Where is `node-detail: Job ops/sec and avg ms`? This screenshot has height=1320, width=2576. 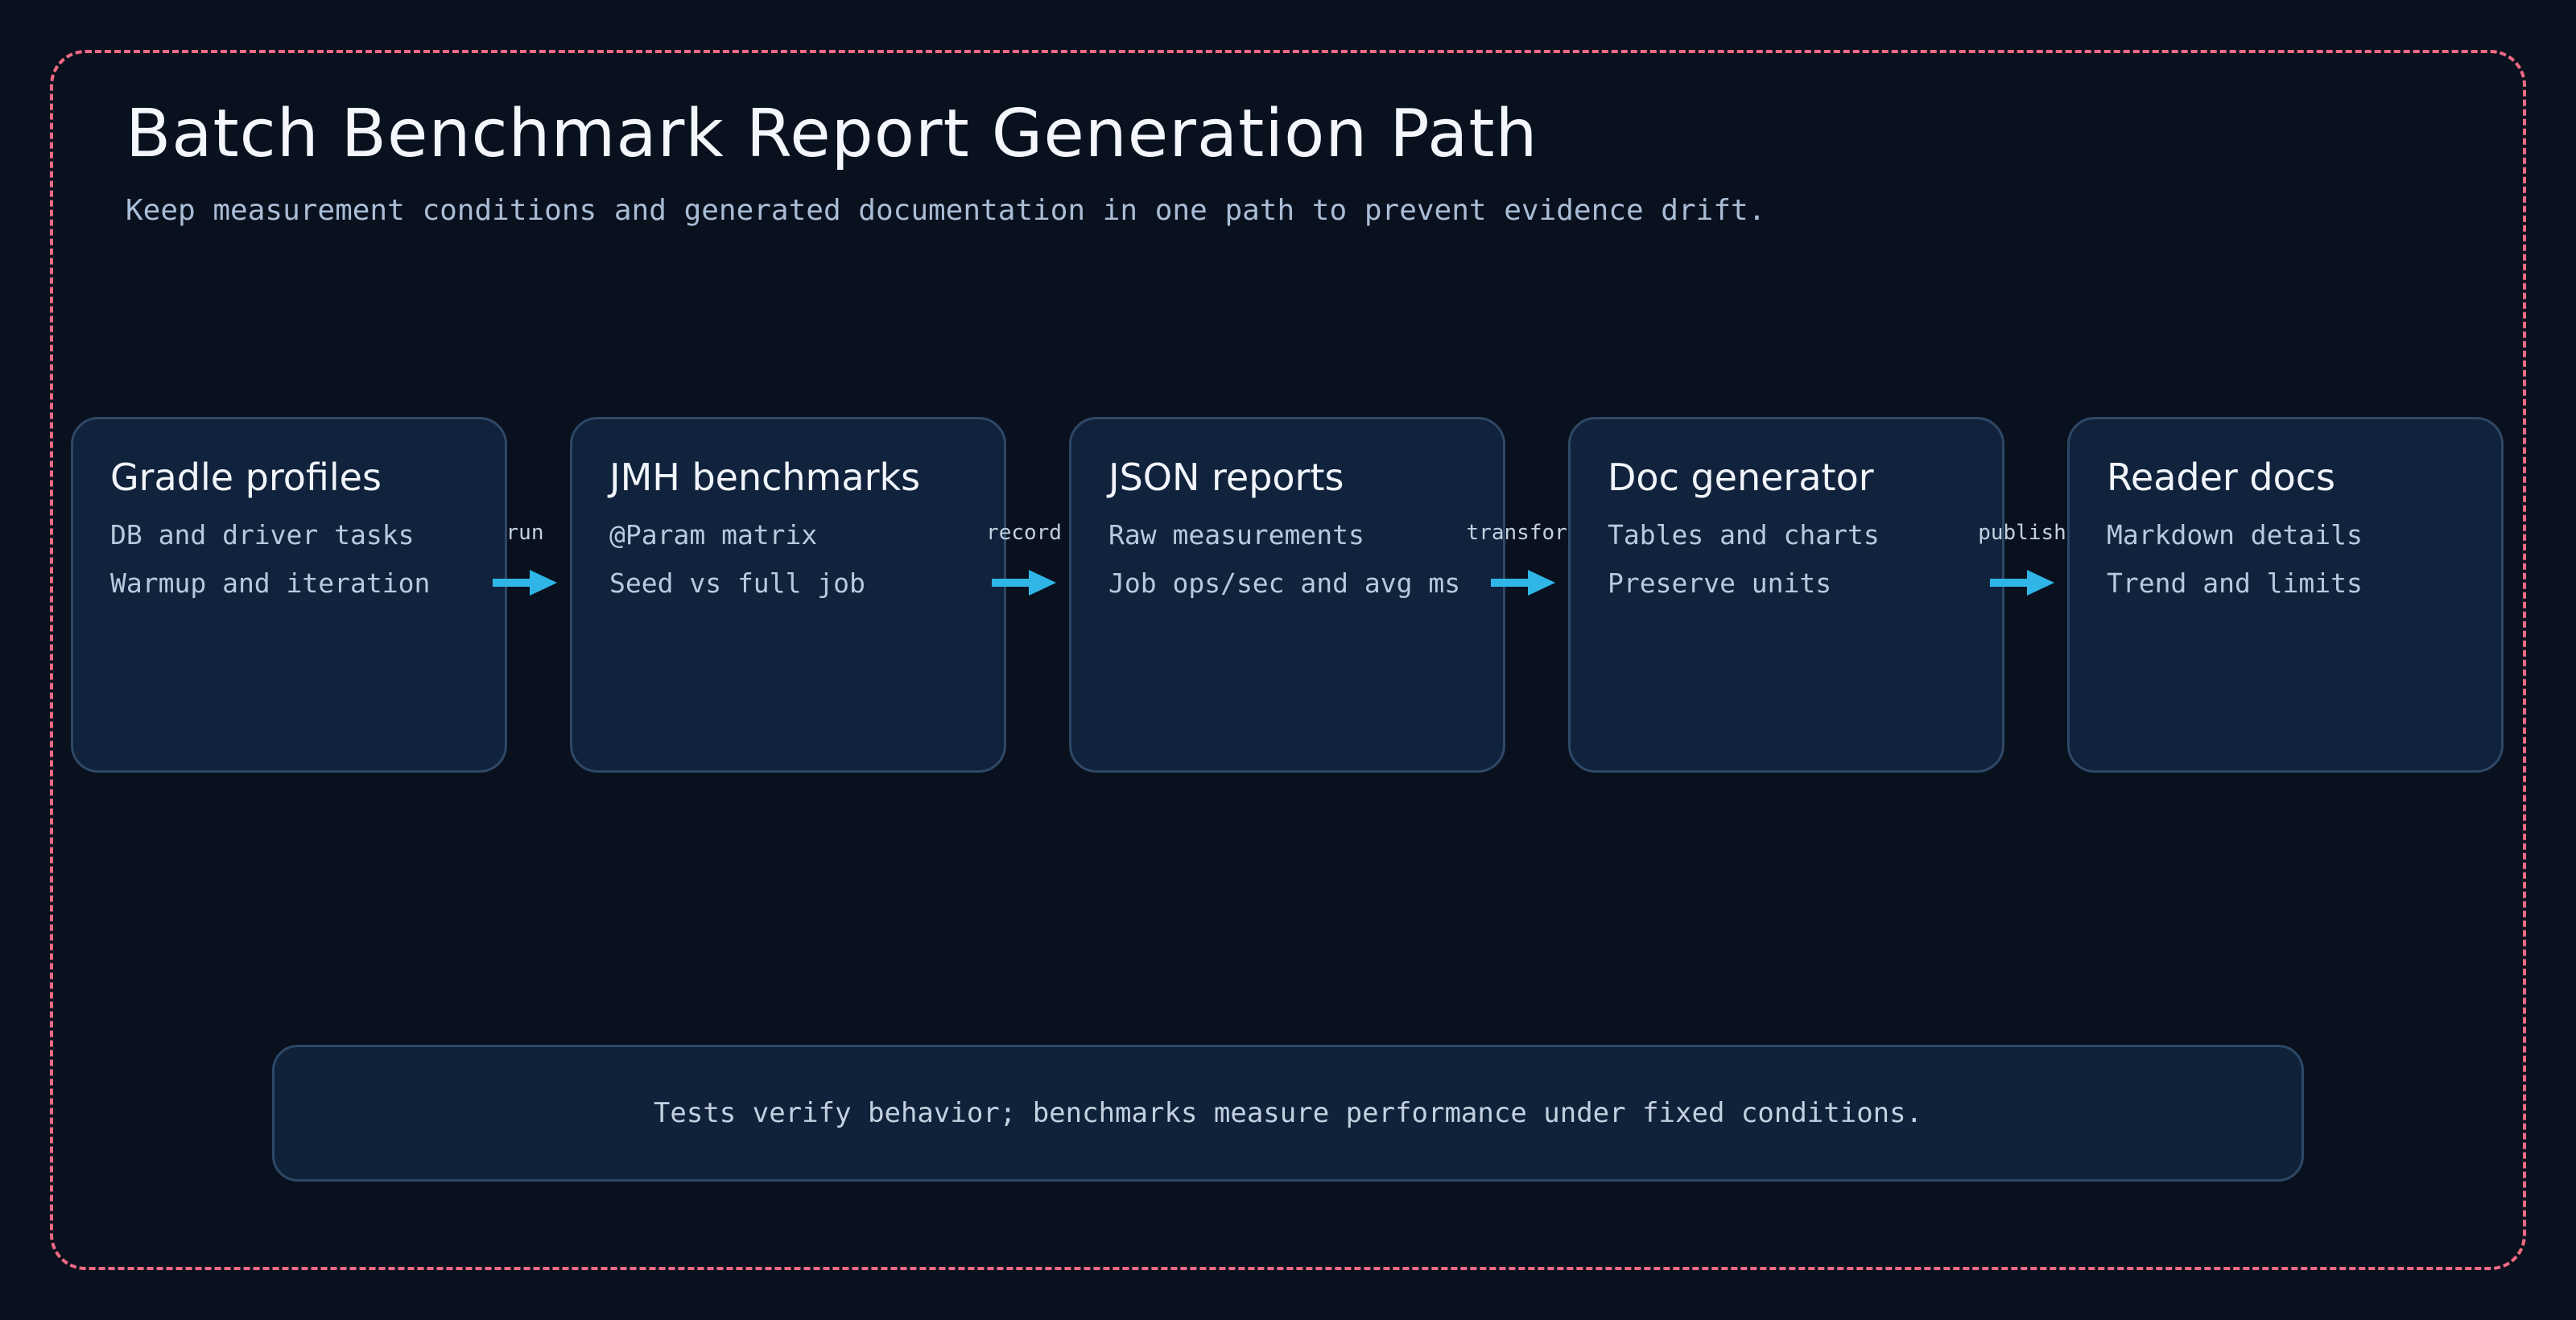 node-detail: Job ops/sec and avg ms is located at coordinates (1284, 583).